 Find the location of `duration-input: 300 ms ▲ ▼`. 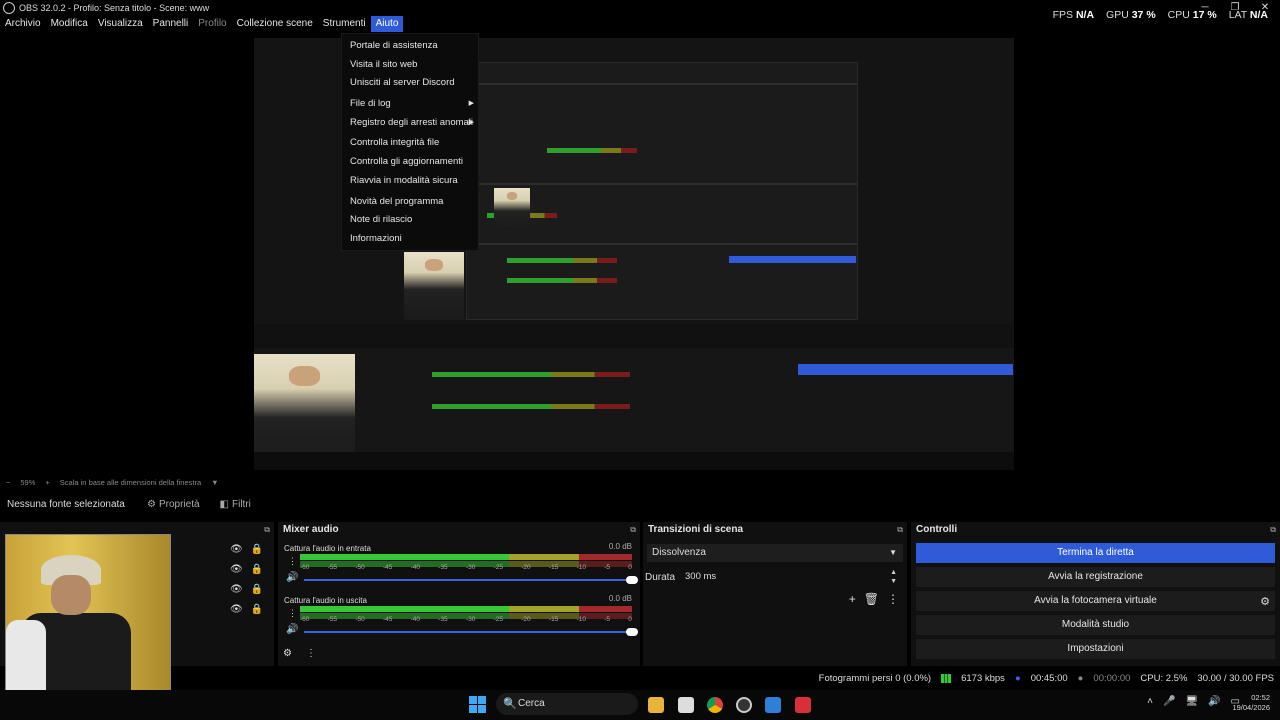

duration-input: 300 ms ▲ ▼ is located at coordinates (792, 577).